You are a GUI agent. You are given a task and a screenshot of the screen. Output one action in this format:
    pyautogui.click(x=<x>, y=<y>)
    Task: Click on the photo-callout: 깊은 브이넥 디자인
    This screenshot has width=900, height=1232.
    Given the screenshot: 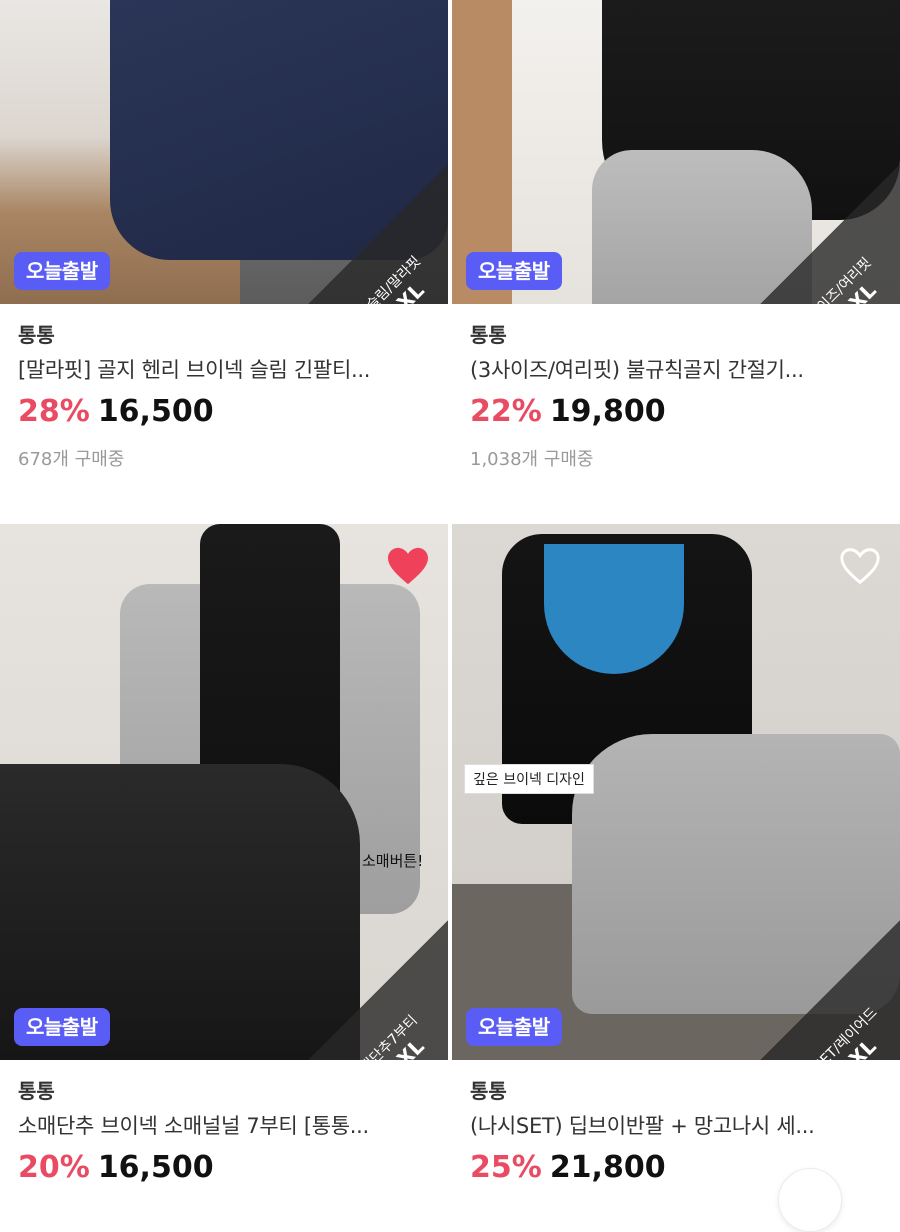 What is the action you would take?
    pyautogui.click(x=529, y=779)
    